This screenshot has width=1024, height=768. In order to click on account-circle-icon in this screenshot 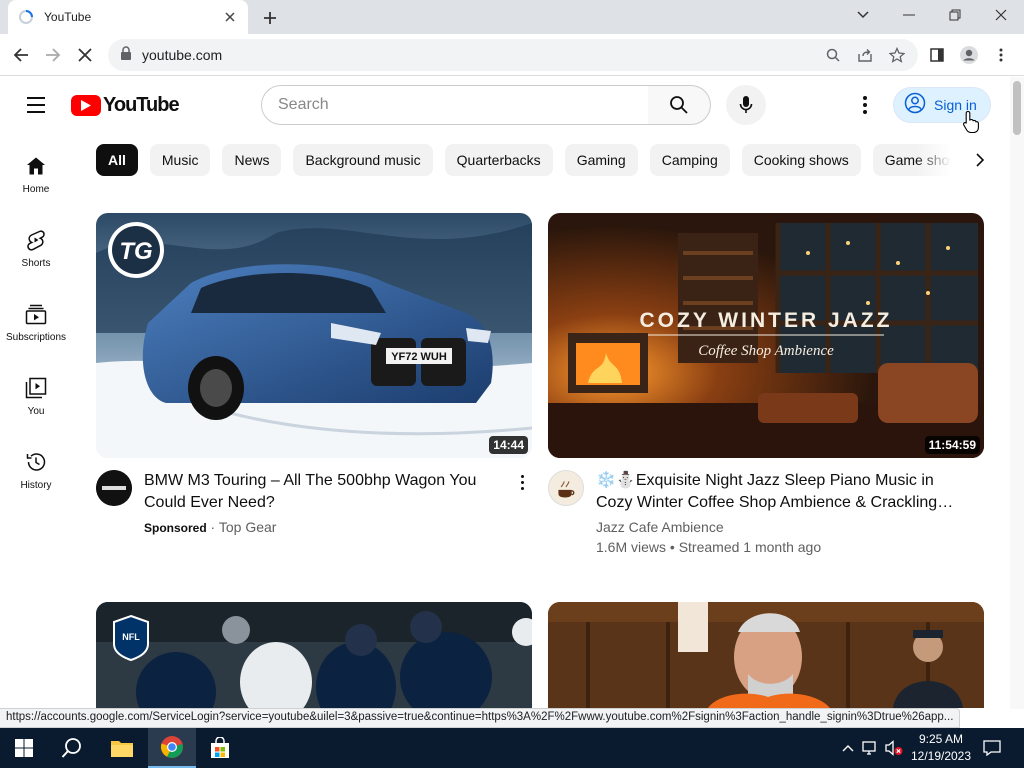, I will do `click(915, 105)`.